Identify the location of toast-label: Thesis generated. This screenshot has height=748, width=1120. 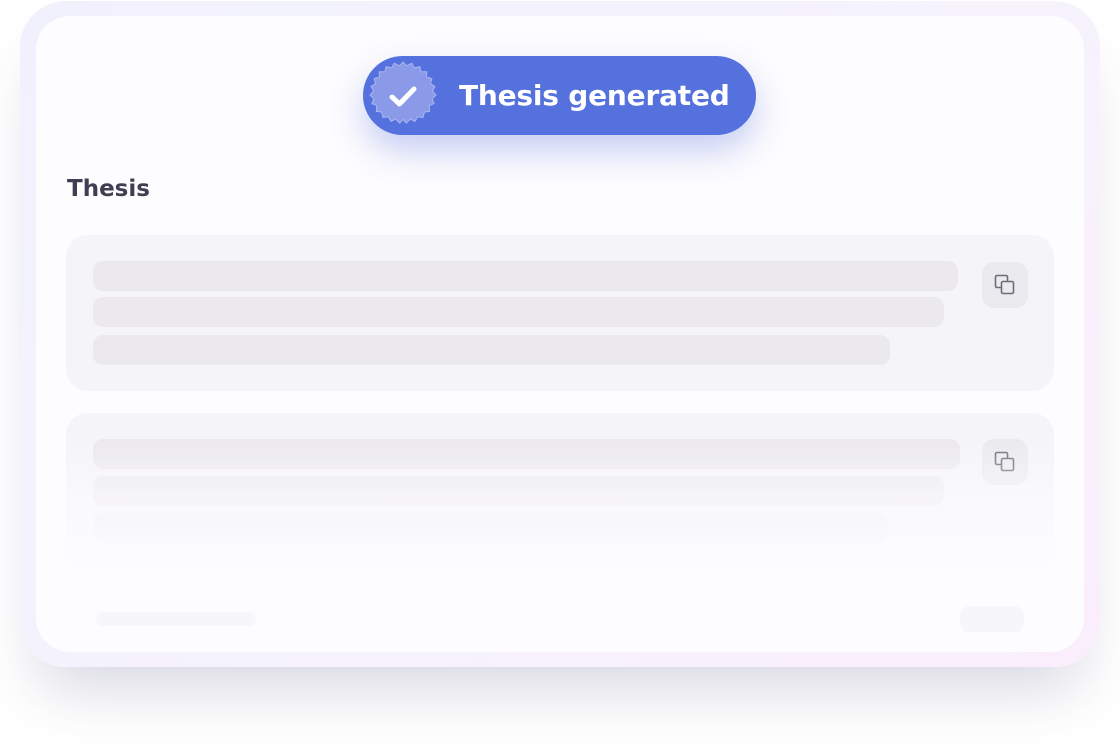
(594, 95).